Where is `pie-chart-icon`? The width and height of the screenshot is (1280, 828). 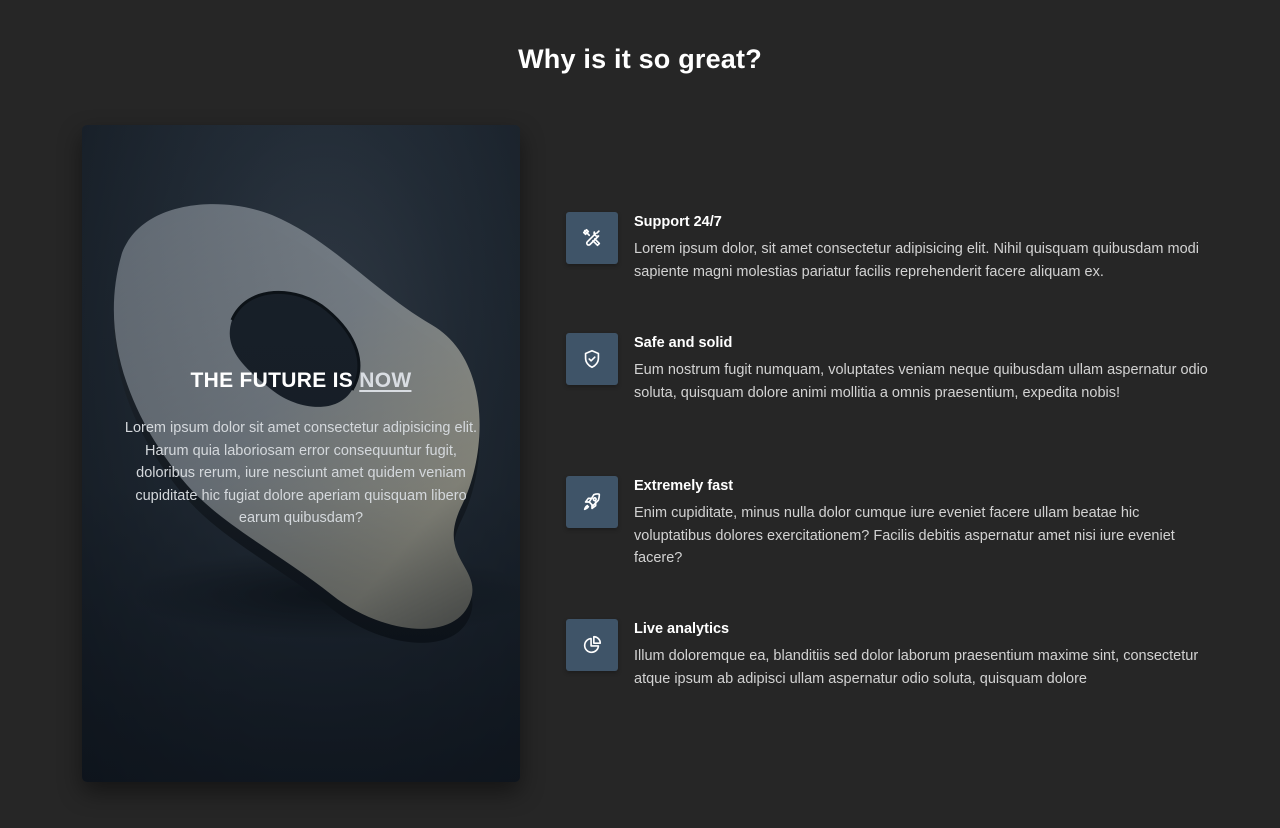 pie-chart-icon is located at coordinates (592, 644).